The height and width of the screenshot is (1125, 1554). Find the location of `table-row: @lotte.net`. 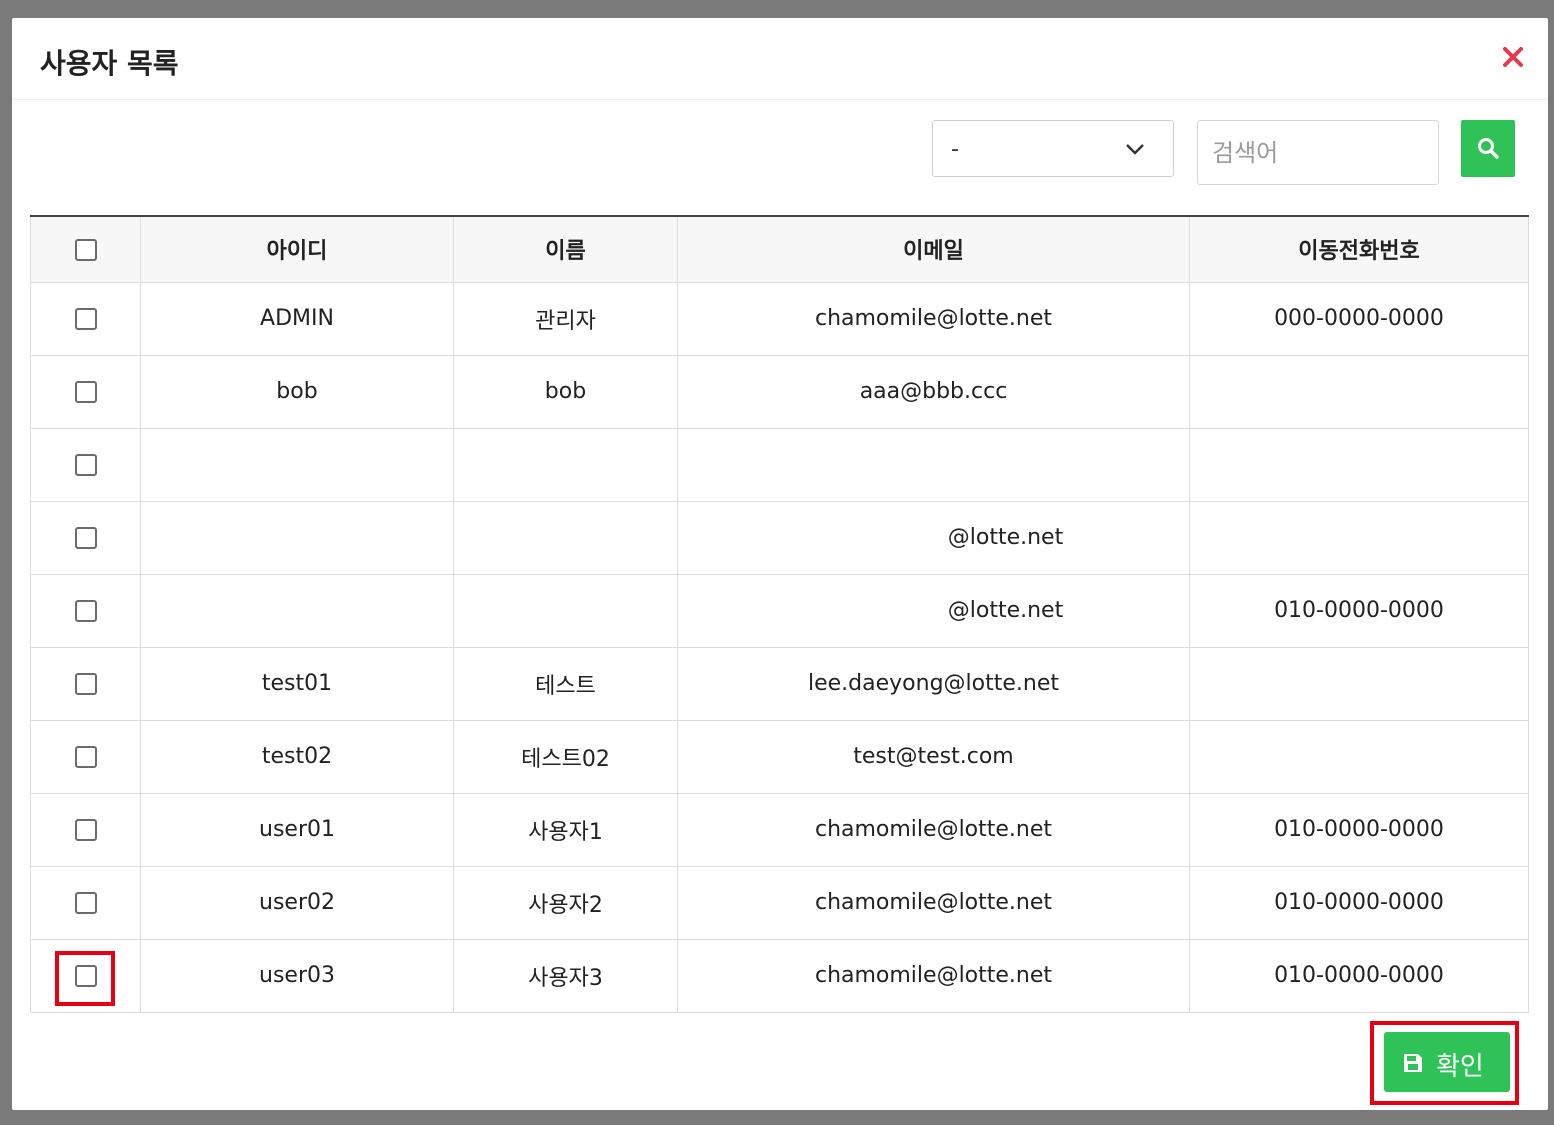

table-row: @lotte.net is located at coordinates (779, 537).